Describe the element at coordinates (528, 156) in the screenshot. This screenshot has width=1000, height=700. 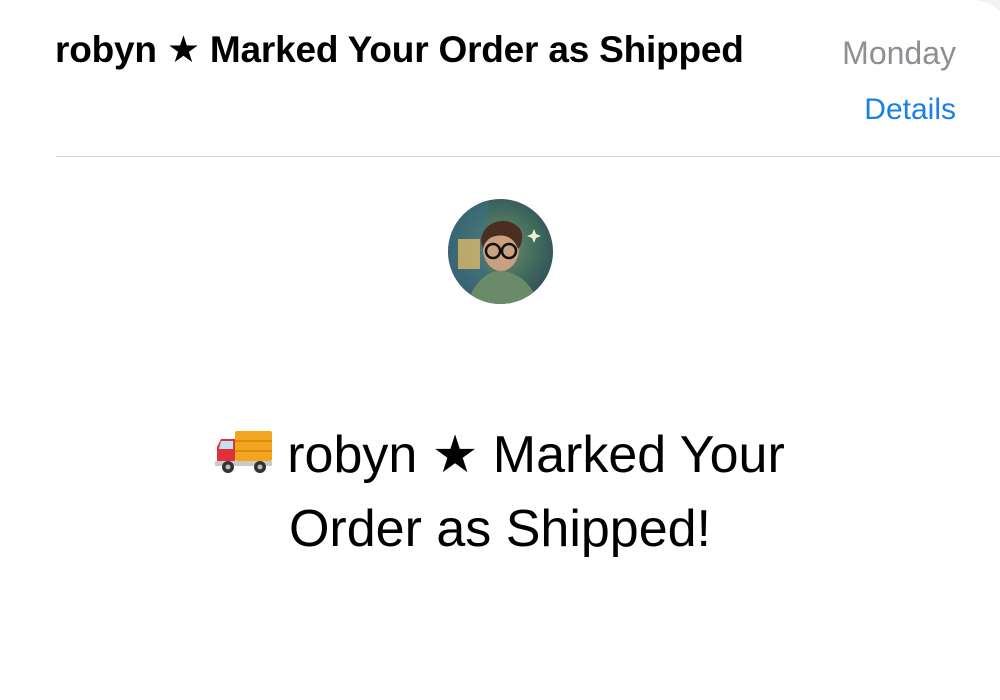
I see `header-divider` at that location.